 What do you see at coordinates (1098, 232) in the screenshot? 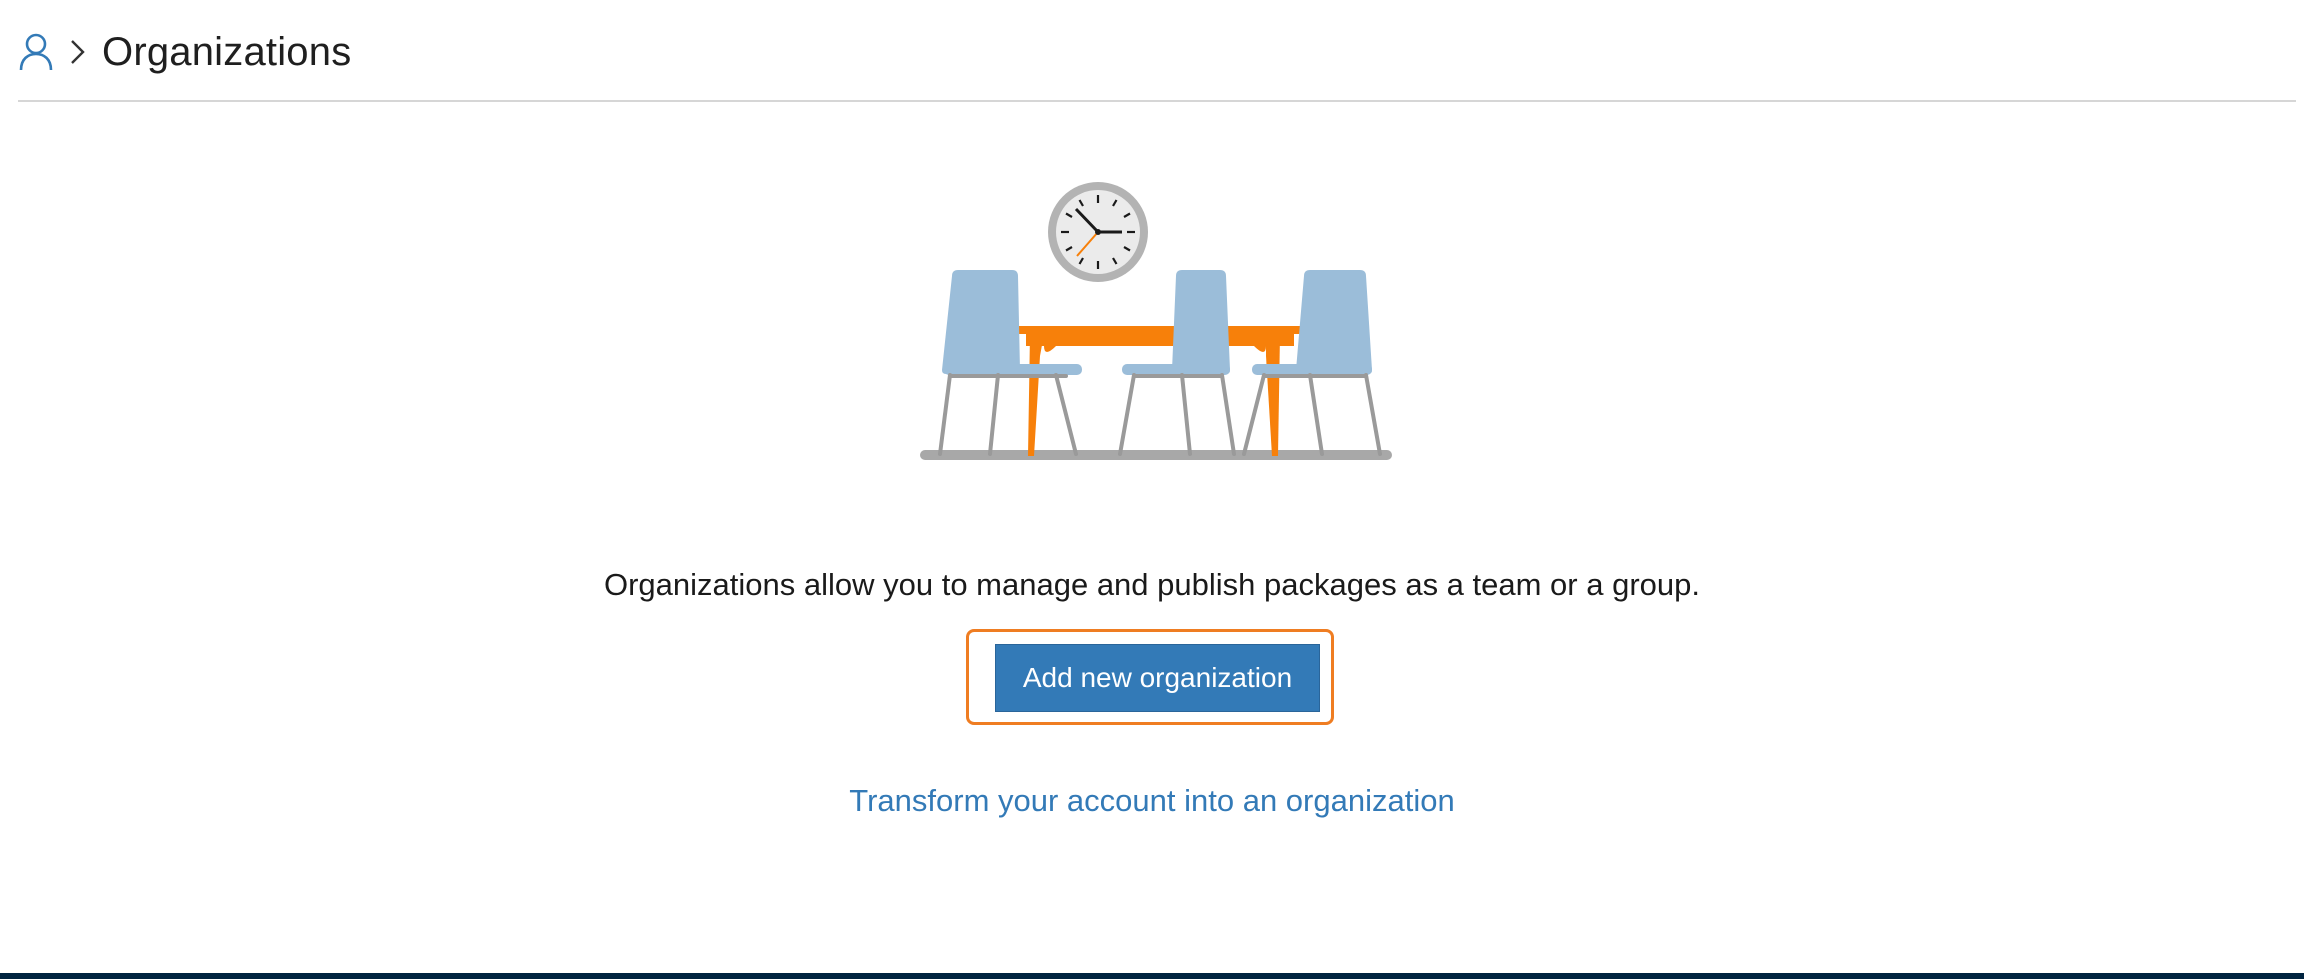
I see `clock-icon` at bounding box center [1098, 232].